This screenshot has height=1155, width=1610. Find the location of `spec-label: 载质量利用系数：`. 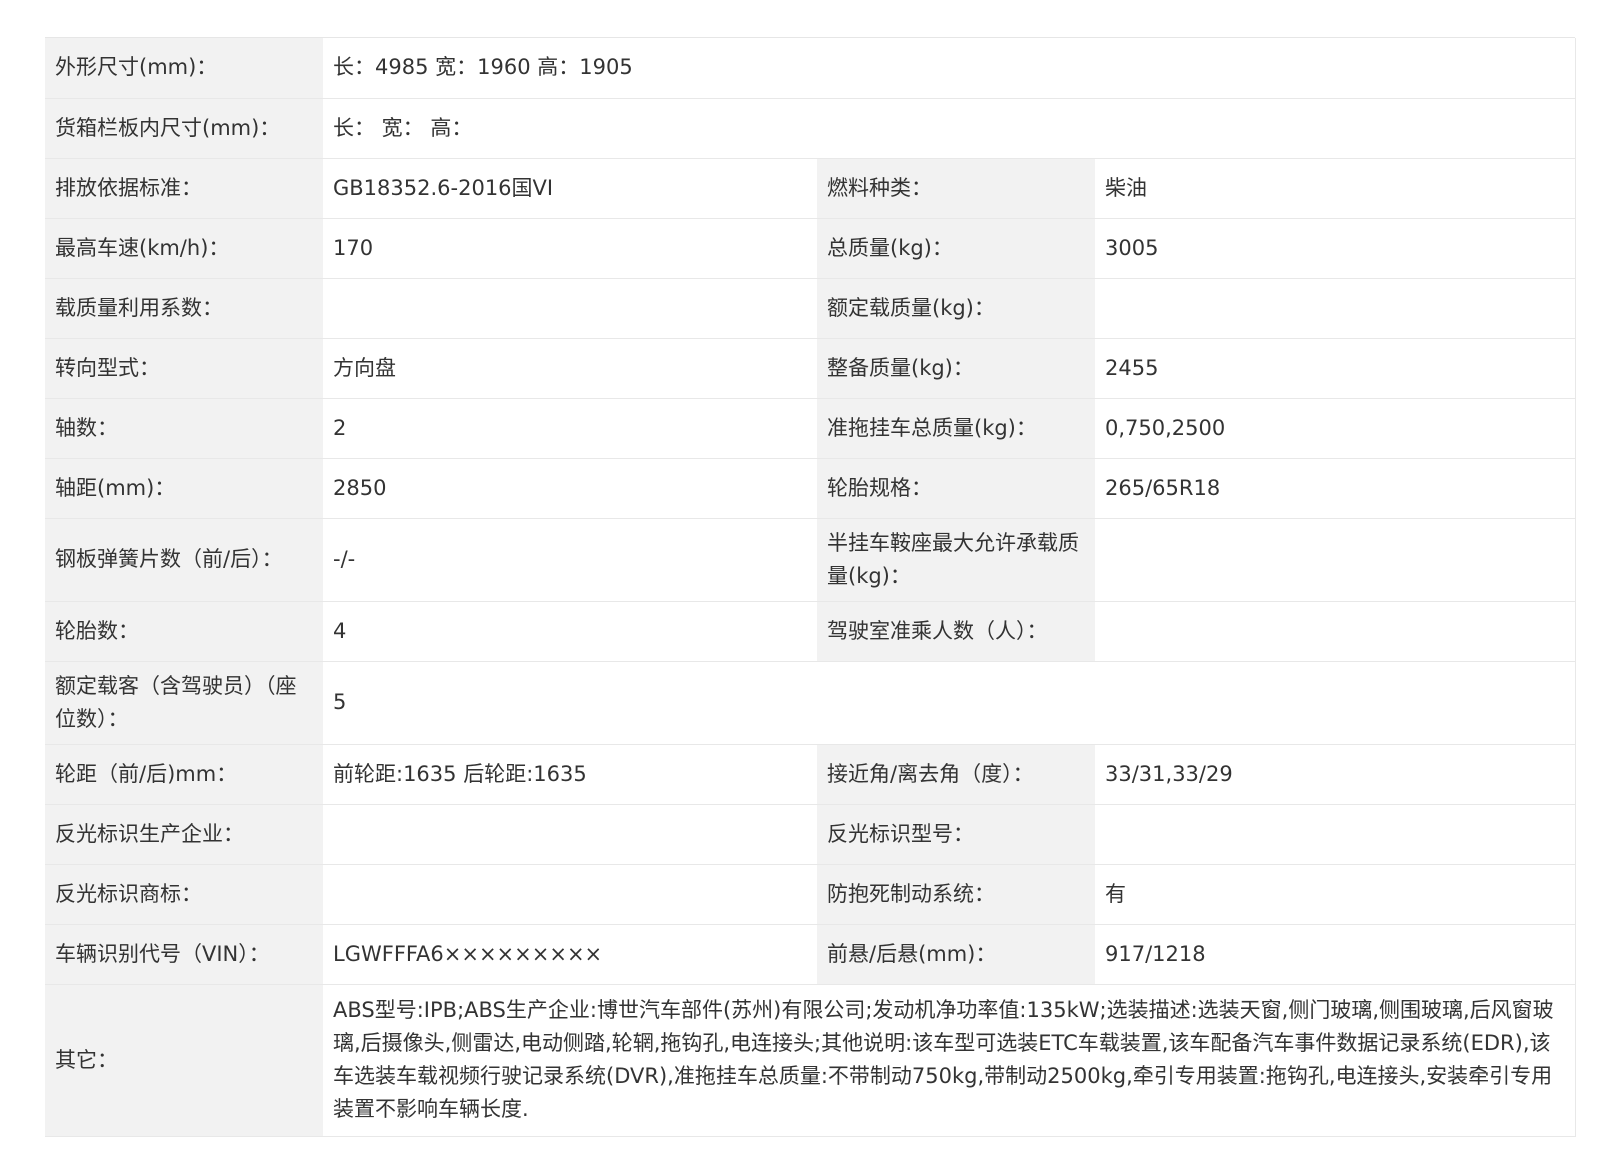

spec-label: 载质量利用系数： is located at coordinates (184, 308).